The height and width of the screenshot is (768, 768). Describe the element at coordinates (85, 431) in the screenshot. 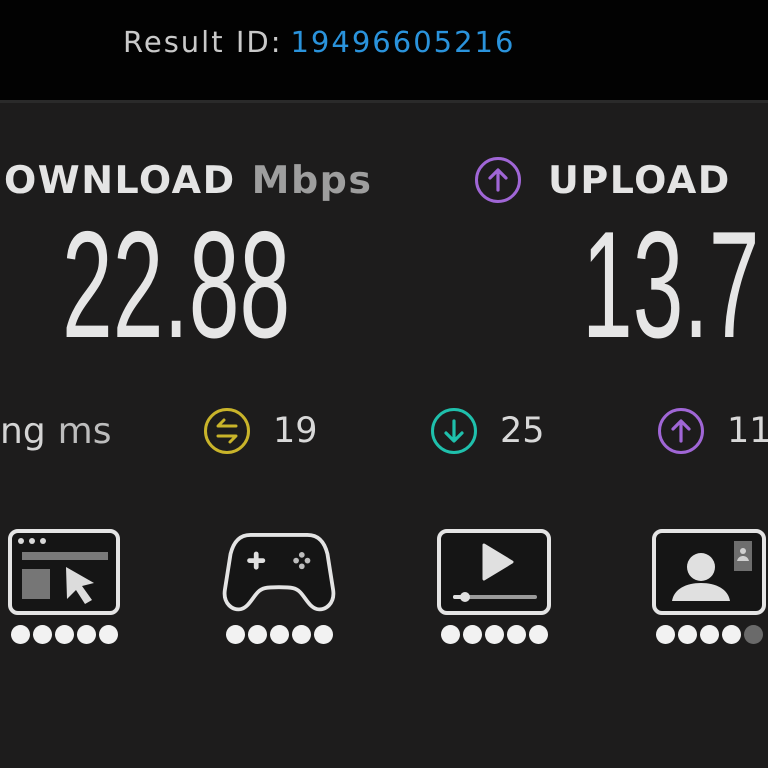

I see `unit-label: ms` at that location.